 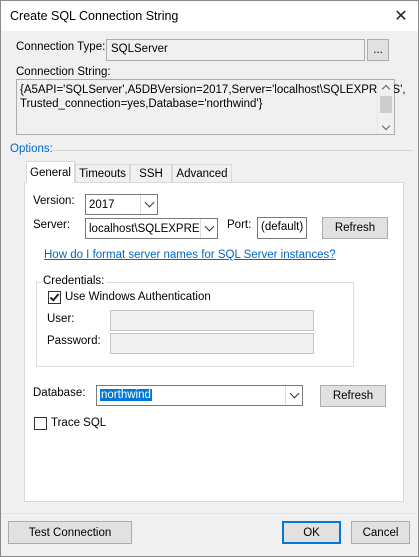 What do you see at coordinates (74, 281) in the screenshot?
I see `credentials-legend: Credentials:` at bounding box center [74, 281].